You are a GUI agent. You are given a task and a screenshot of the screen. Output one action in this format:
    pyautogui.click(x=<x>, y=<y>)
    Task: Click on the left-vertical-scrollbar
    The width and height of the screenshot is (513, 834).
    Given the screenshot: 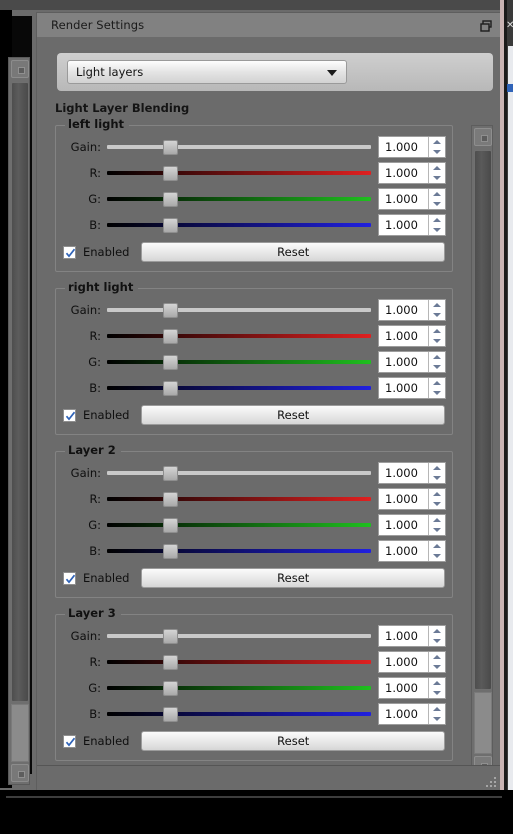 What is the action you would take?
    pyautogui.click(x=19, y=421)
    